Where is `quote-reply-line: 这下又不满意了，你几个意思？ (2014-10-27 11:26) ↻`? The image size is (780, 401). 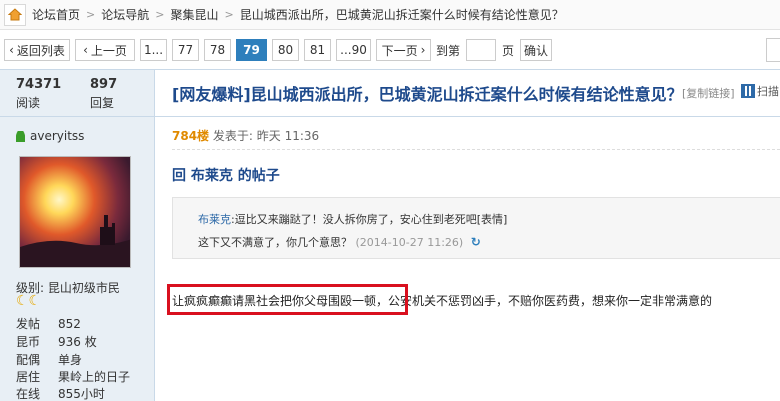 quote-reply-line: 这下又不满意了，你几个意思？ (2014-10-27 11:26) ↻ is located at coordinates (339, 242).